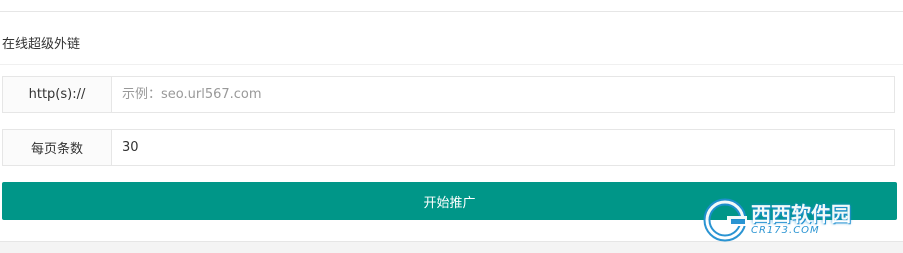 The height and width of the screenshot is (253, 903). Describe the element at coordinates (503, 147) in the screenshot. I see `per-page-input` at that location.